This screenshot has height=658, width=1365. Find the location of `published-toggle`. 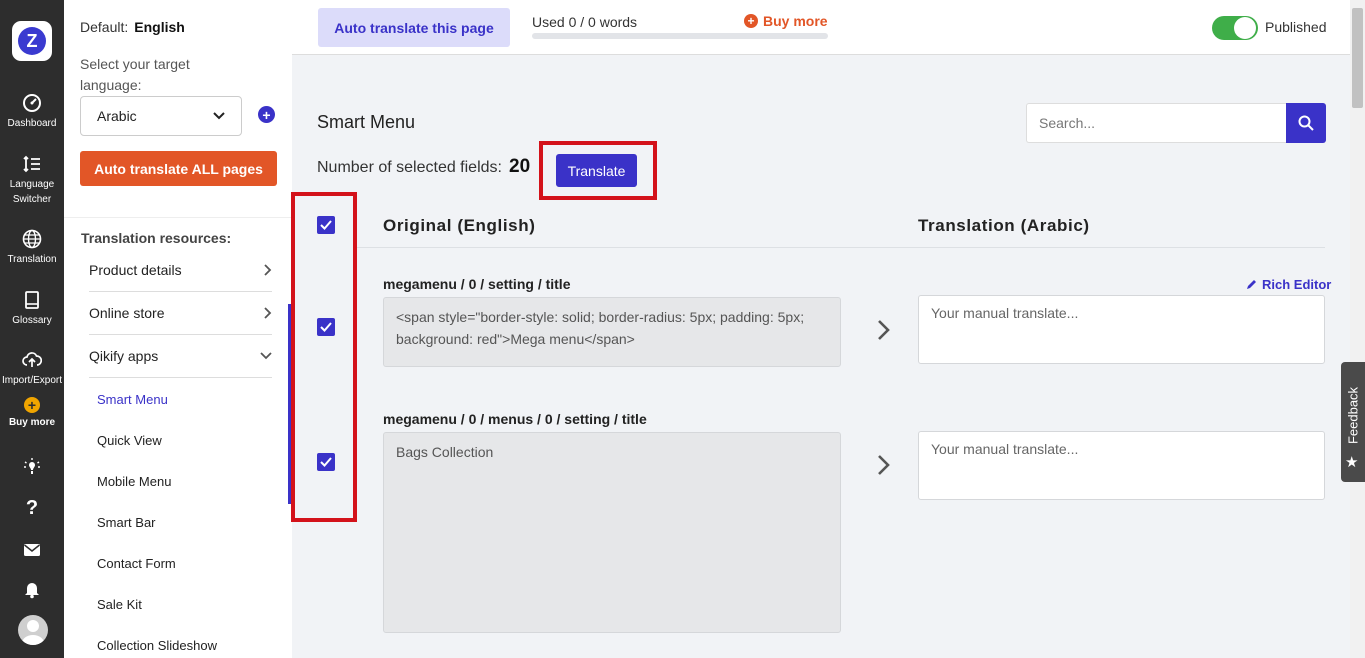

published-toggle is located at coordinates (1235, 28).